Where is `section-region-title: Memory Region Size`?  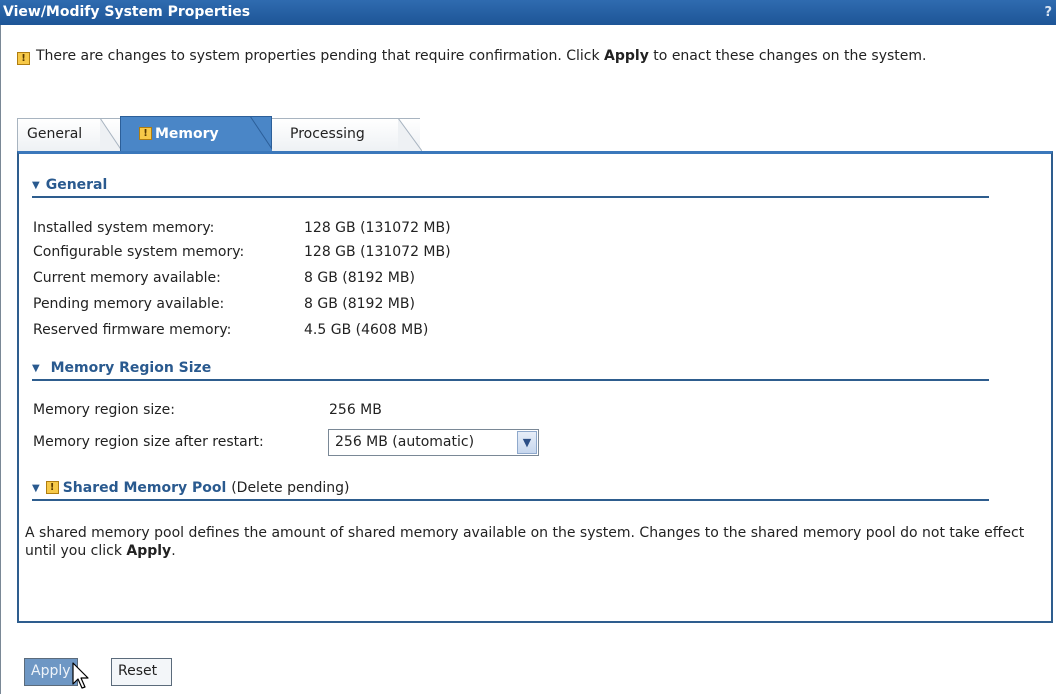 section-region-title: Memory Region Size is located at coordinates (131, 368).